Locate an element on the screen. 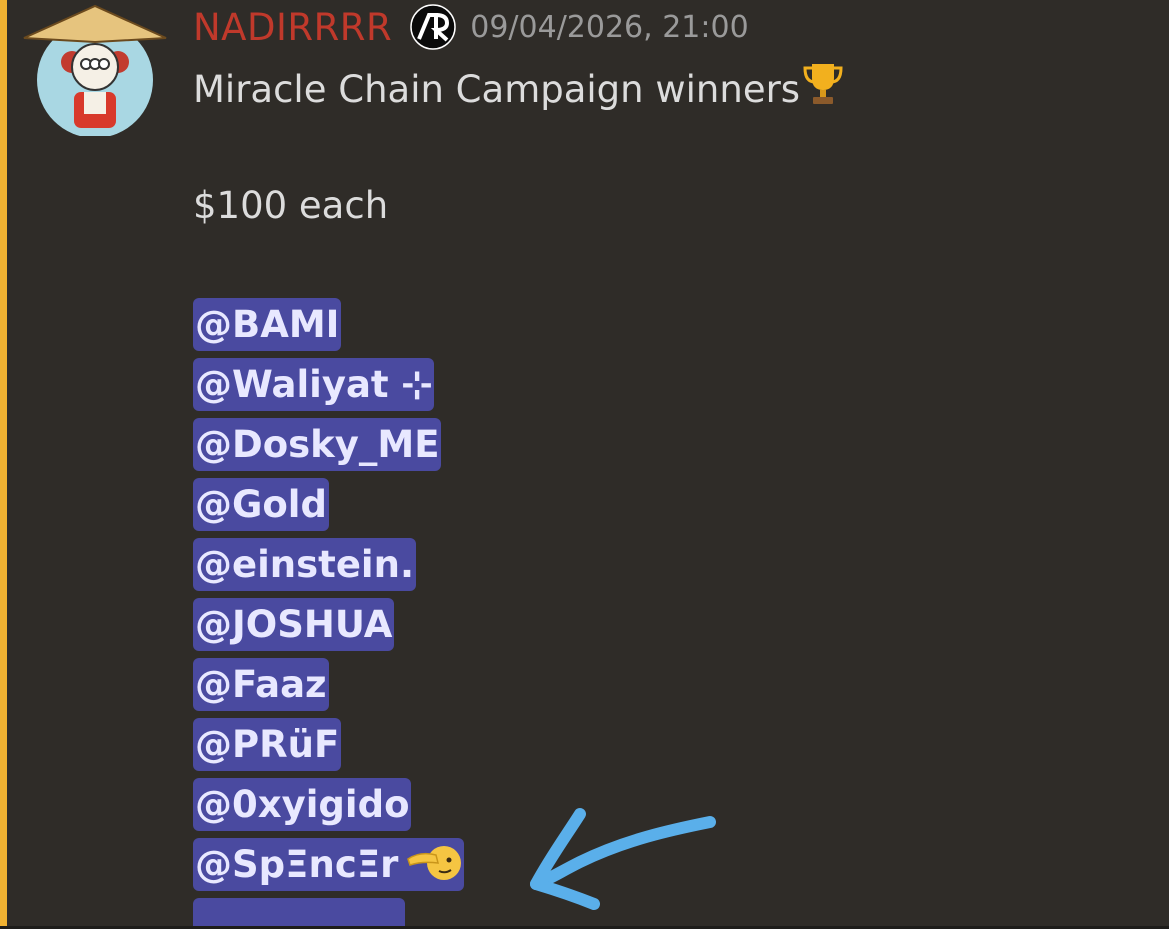 This screenshot has height=929, width=1169. user-mention-spencer: @SpΞncΞr is located at coordinates (329, 864).